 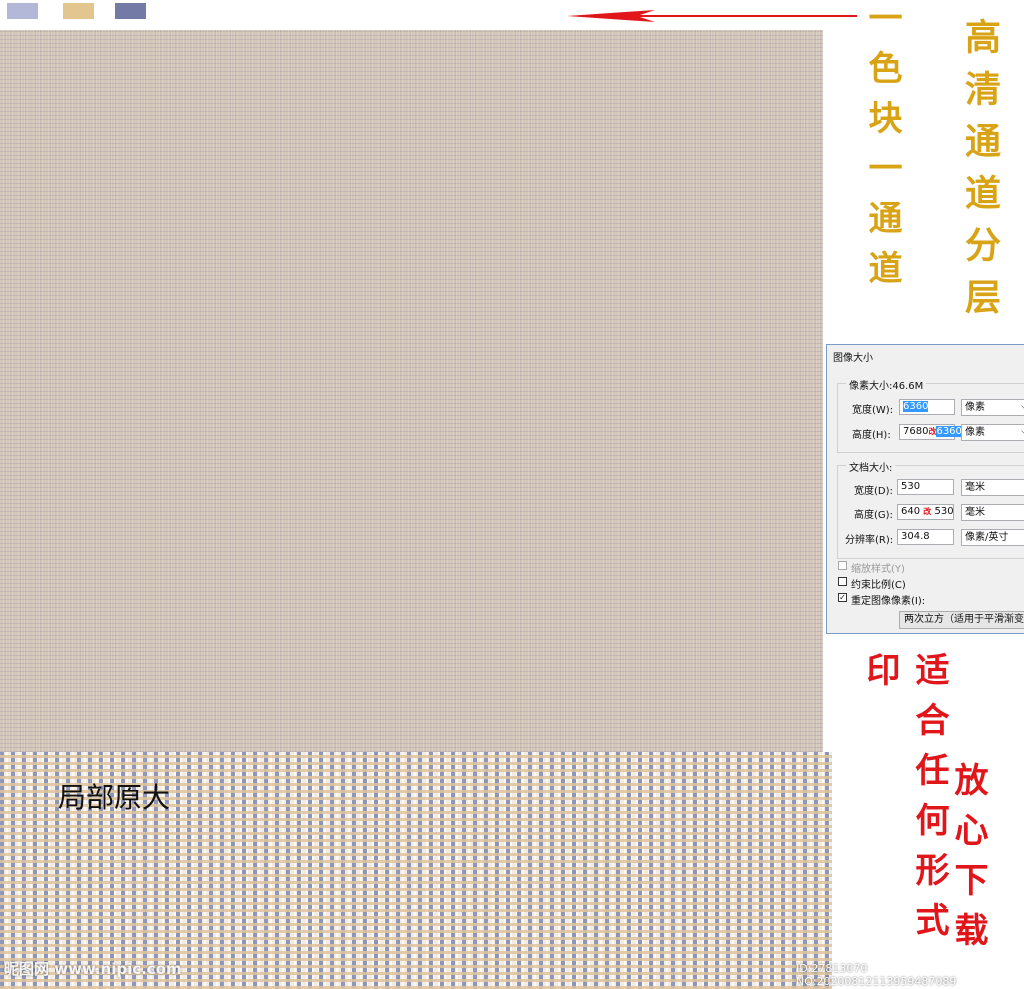 I want to click on vertical-text-red-right: 放心下载, so click(x=968, y=862).